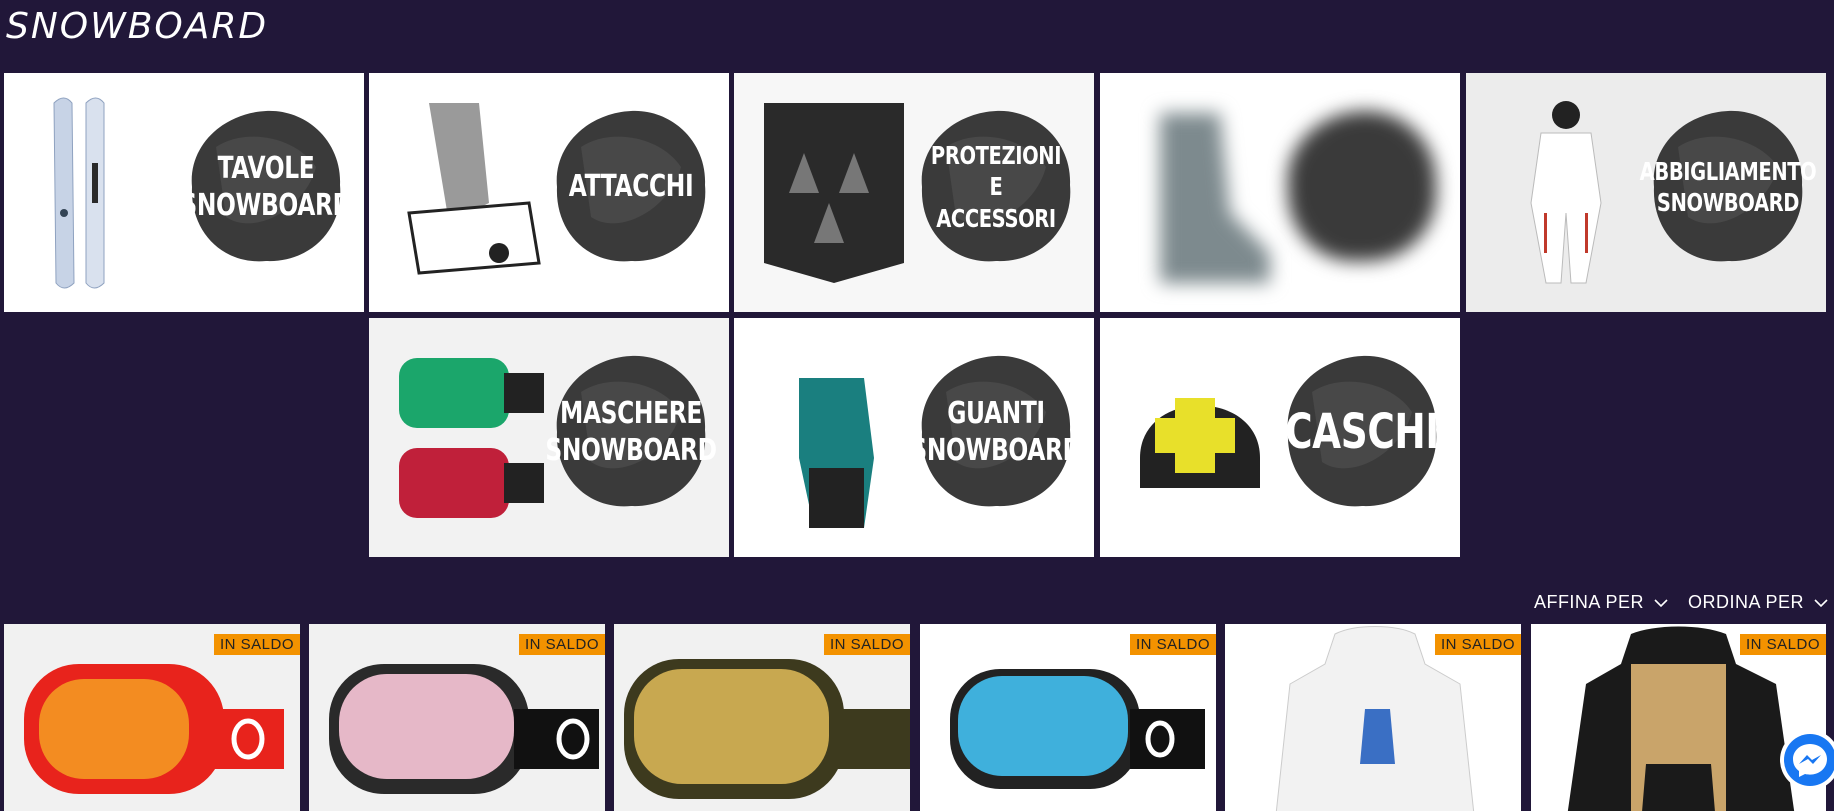 The image size is (1834, 811). I want to click on category-stamp: PROTEZIONI E ACCESSORI, so click(996, 187).